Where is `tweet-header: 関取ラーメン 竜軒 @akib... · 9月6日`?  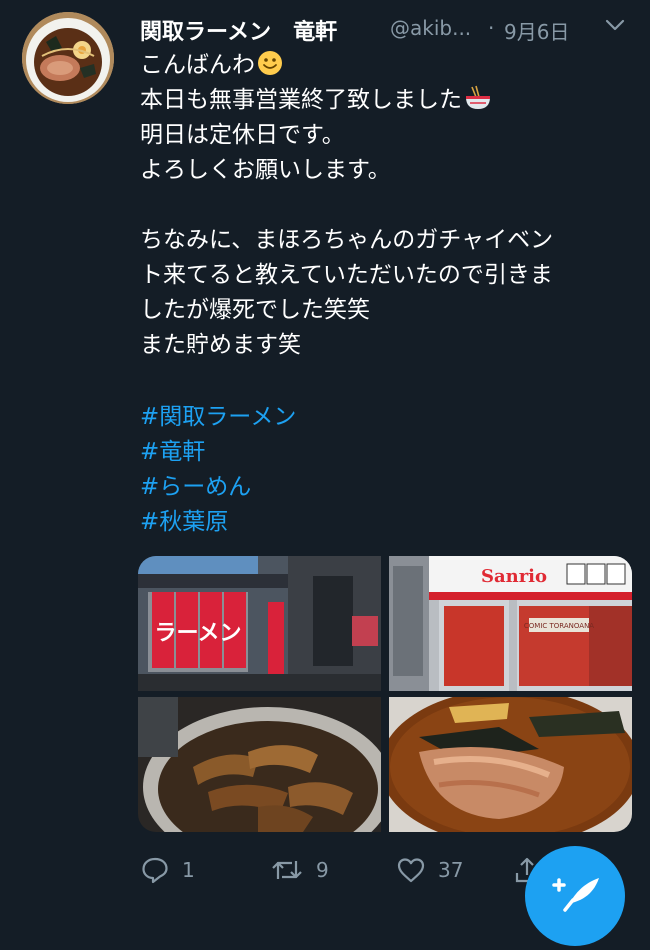
tweet-header: 関取ラーメン 竜軒 @akib... · 9月6日 is located at coordinates (390, 31).